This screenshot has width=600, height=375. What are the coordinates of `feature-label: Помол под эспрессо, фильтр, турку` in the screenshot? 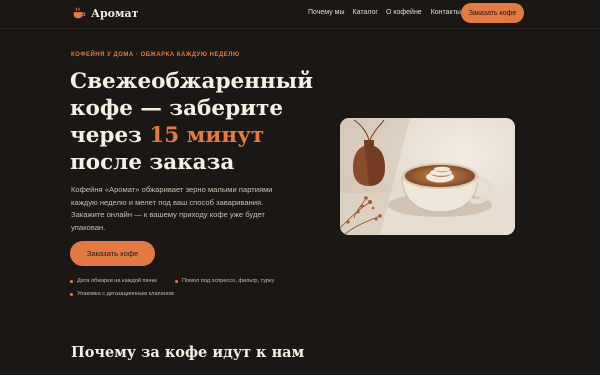 It's located at (228, 281).